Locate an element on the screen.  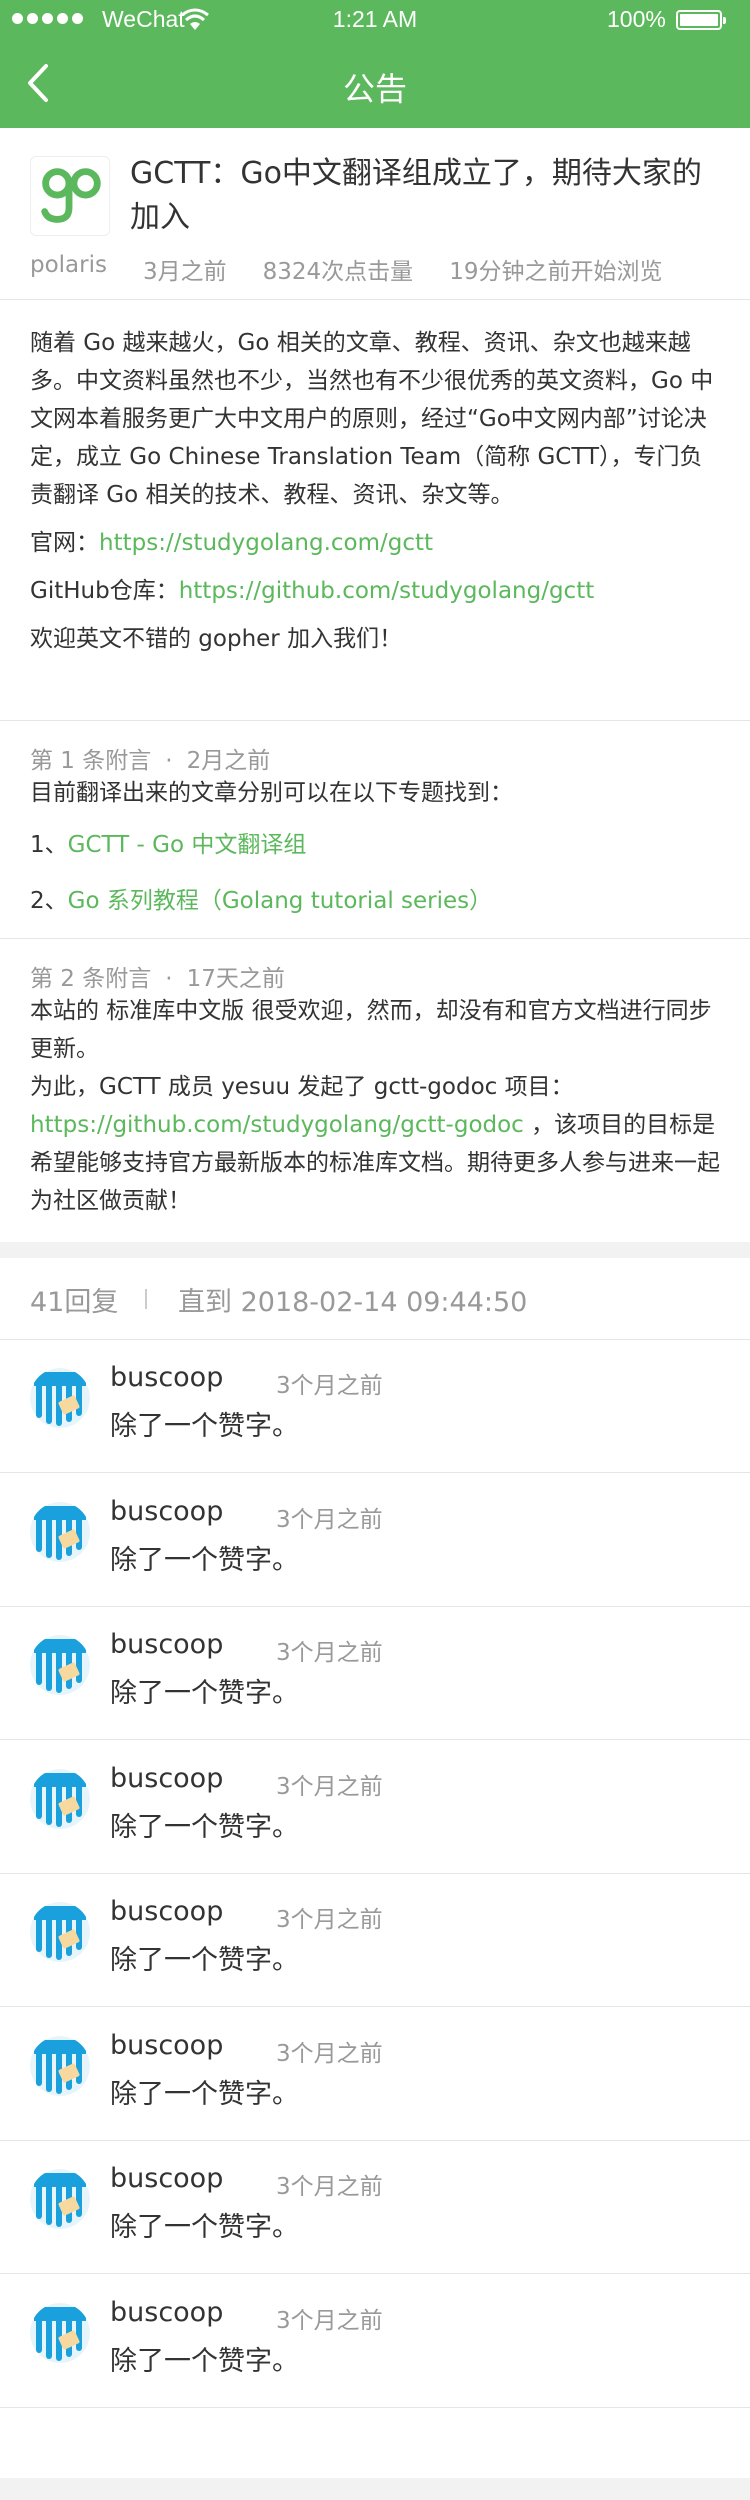
article-meta: polaris 3月之前 8324次点击量 19分钟之前开始浏览 is located at coordinates (364, 269).